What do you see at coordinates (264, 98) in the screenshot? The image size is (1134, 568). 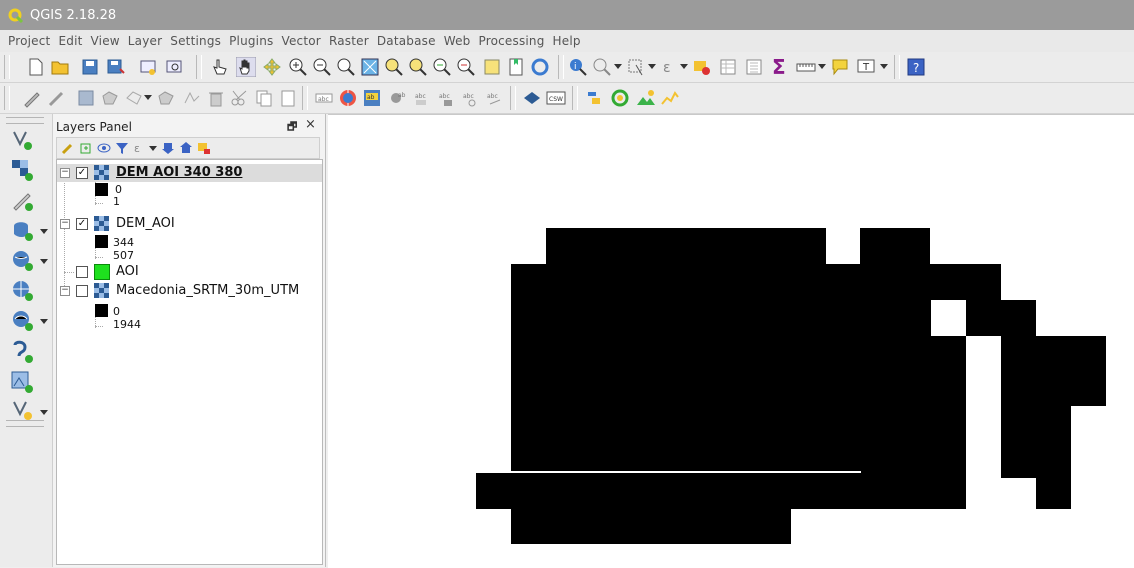 I see `copy-features-icon` at bounding box center [264, 98].